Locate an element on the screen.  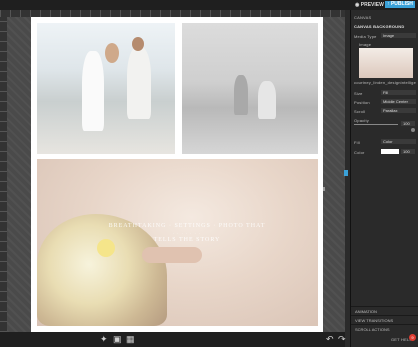
color-opacity-input: 100 is located at coordinates (408, 151).